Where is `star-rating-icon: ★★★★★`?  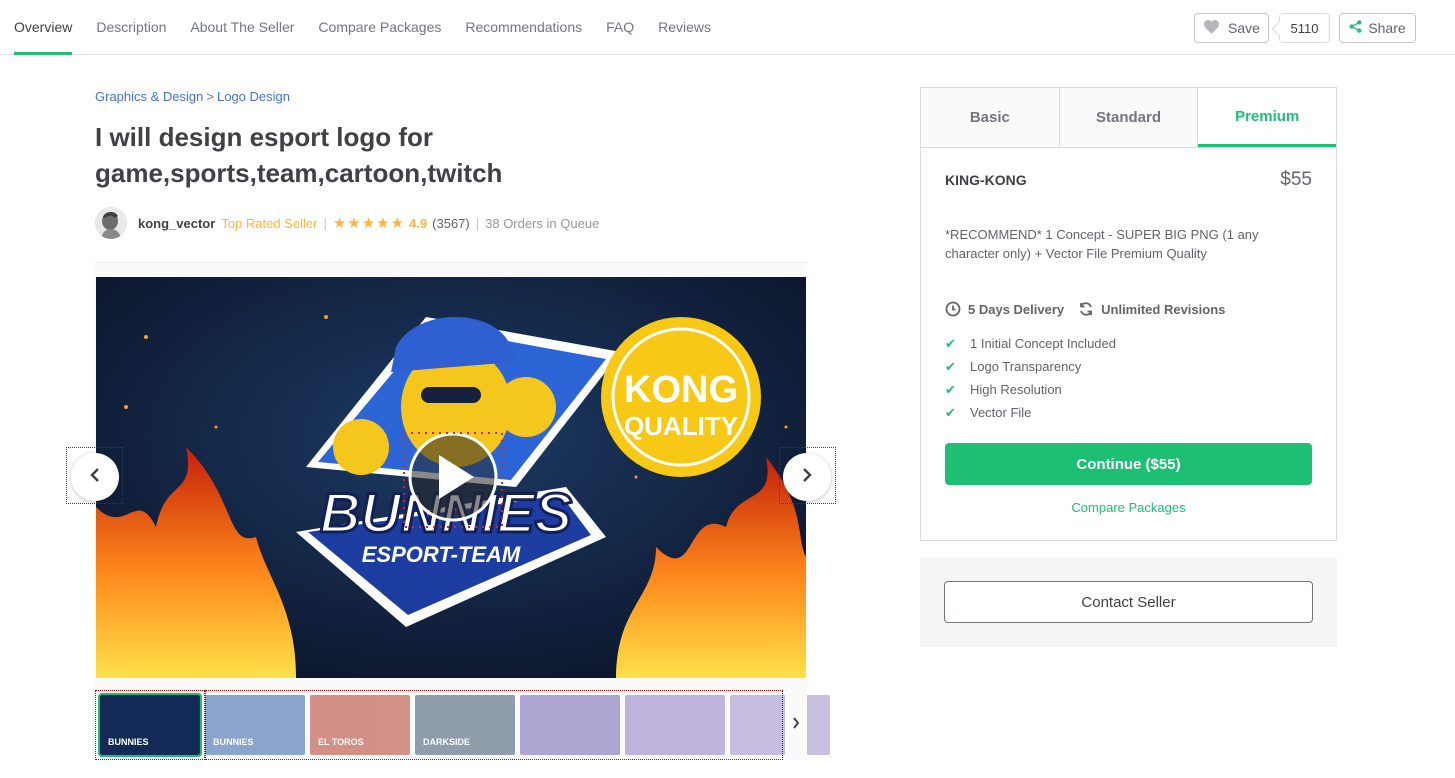 star-rating-icon: ★★★★★ is located at coordinates (369, 223).